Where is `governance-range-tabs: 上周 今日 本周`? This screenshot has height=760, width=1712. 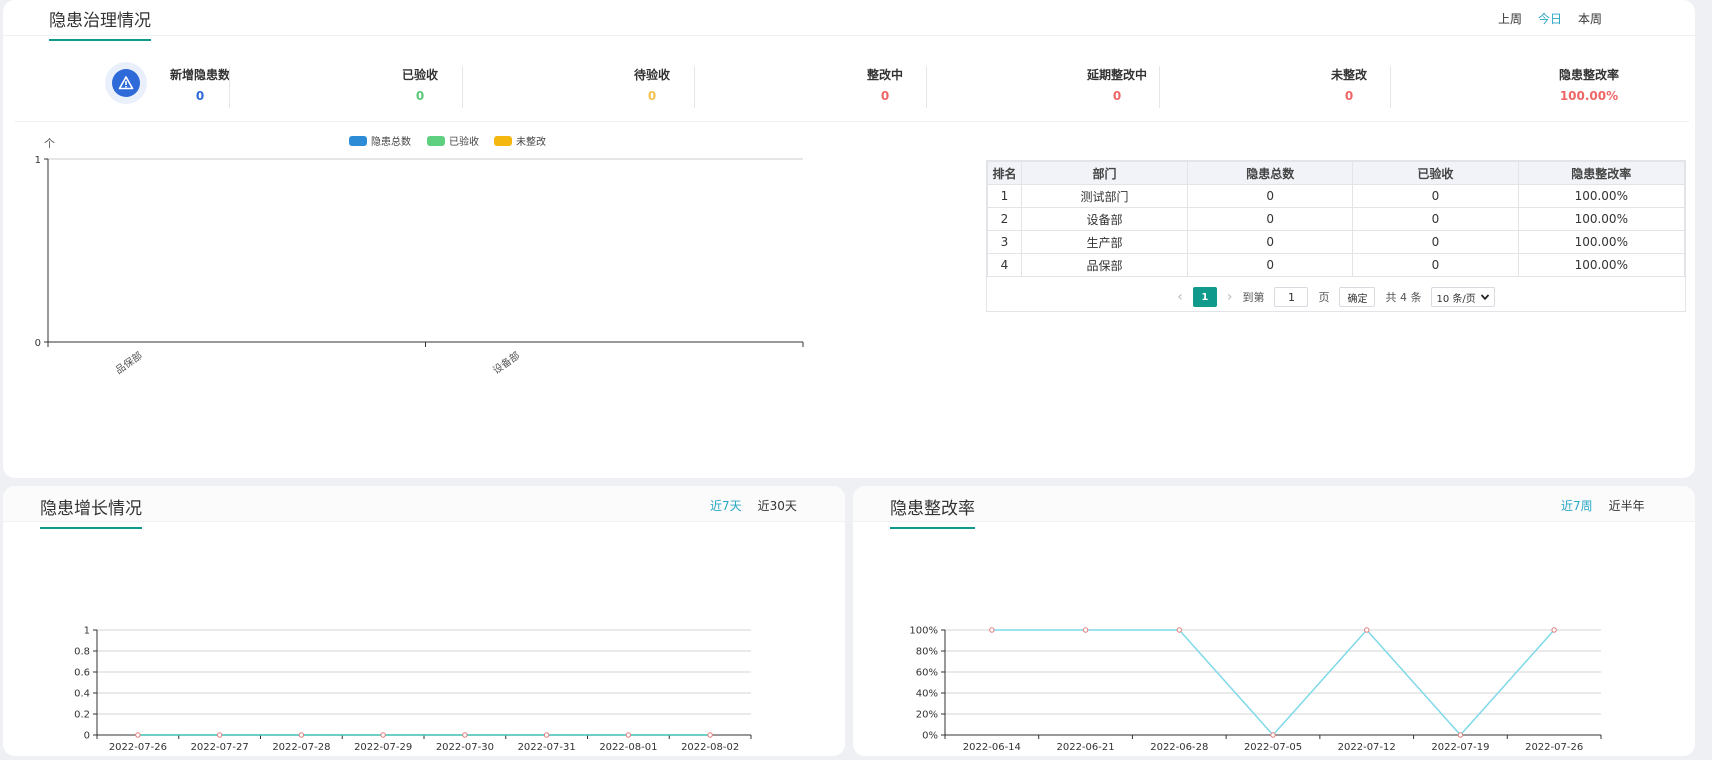
governance-range-tabs: 上周 今日 本周 is located at coordinates (1550, 18).